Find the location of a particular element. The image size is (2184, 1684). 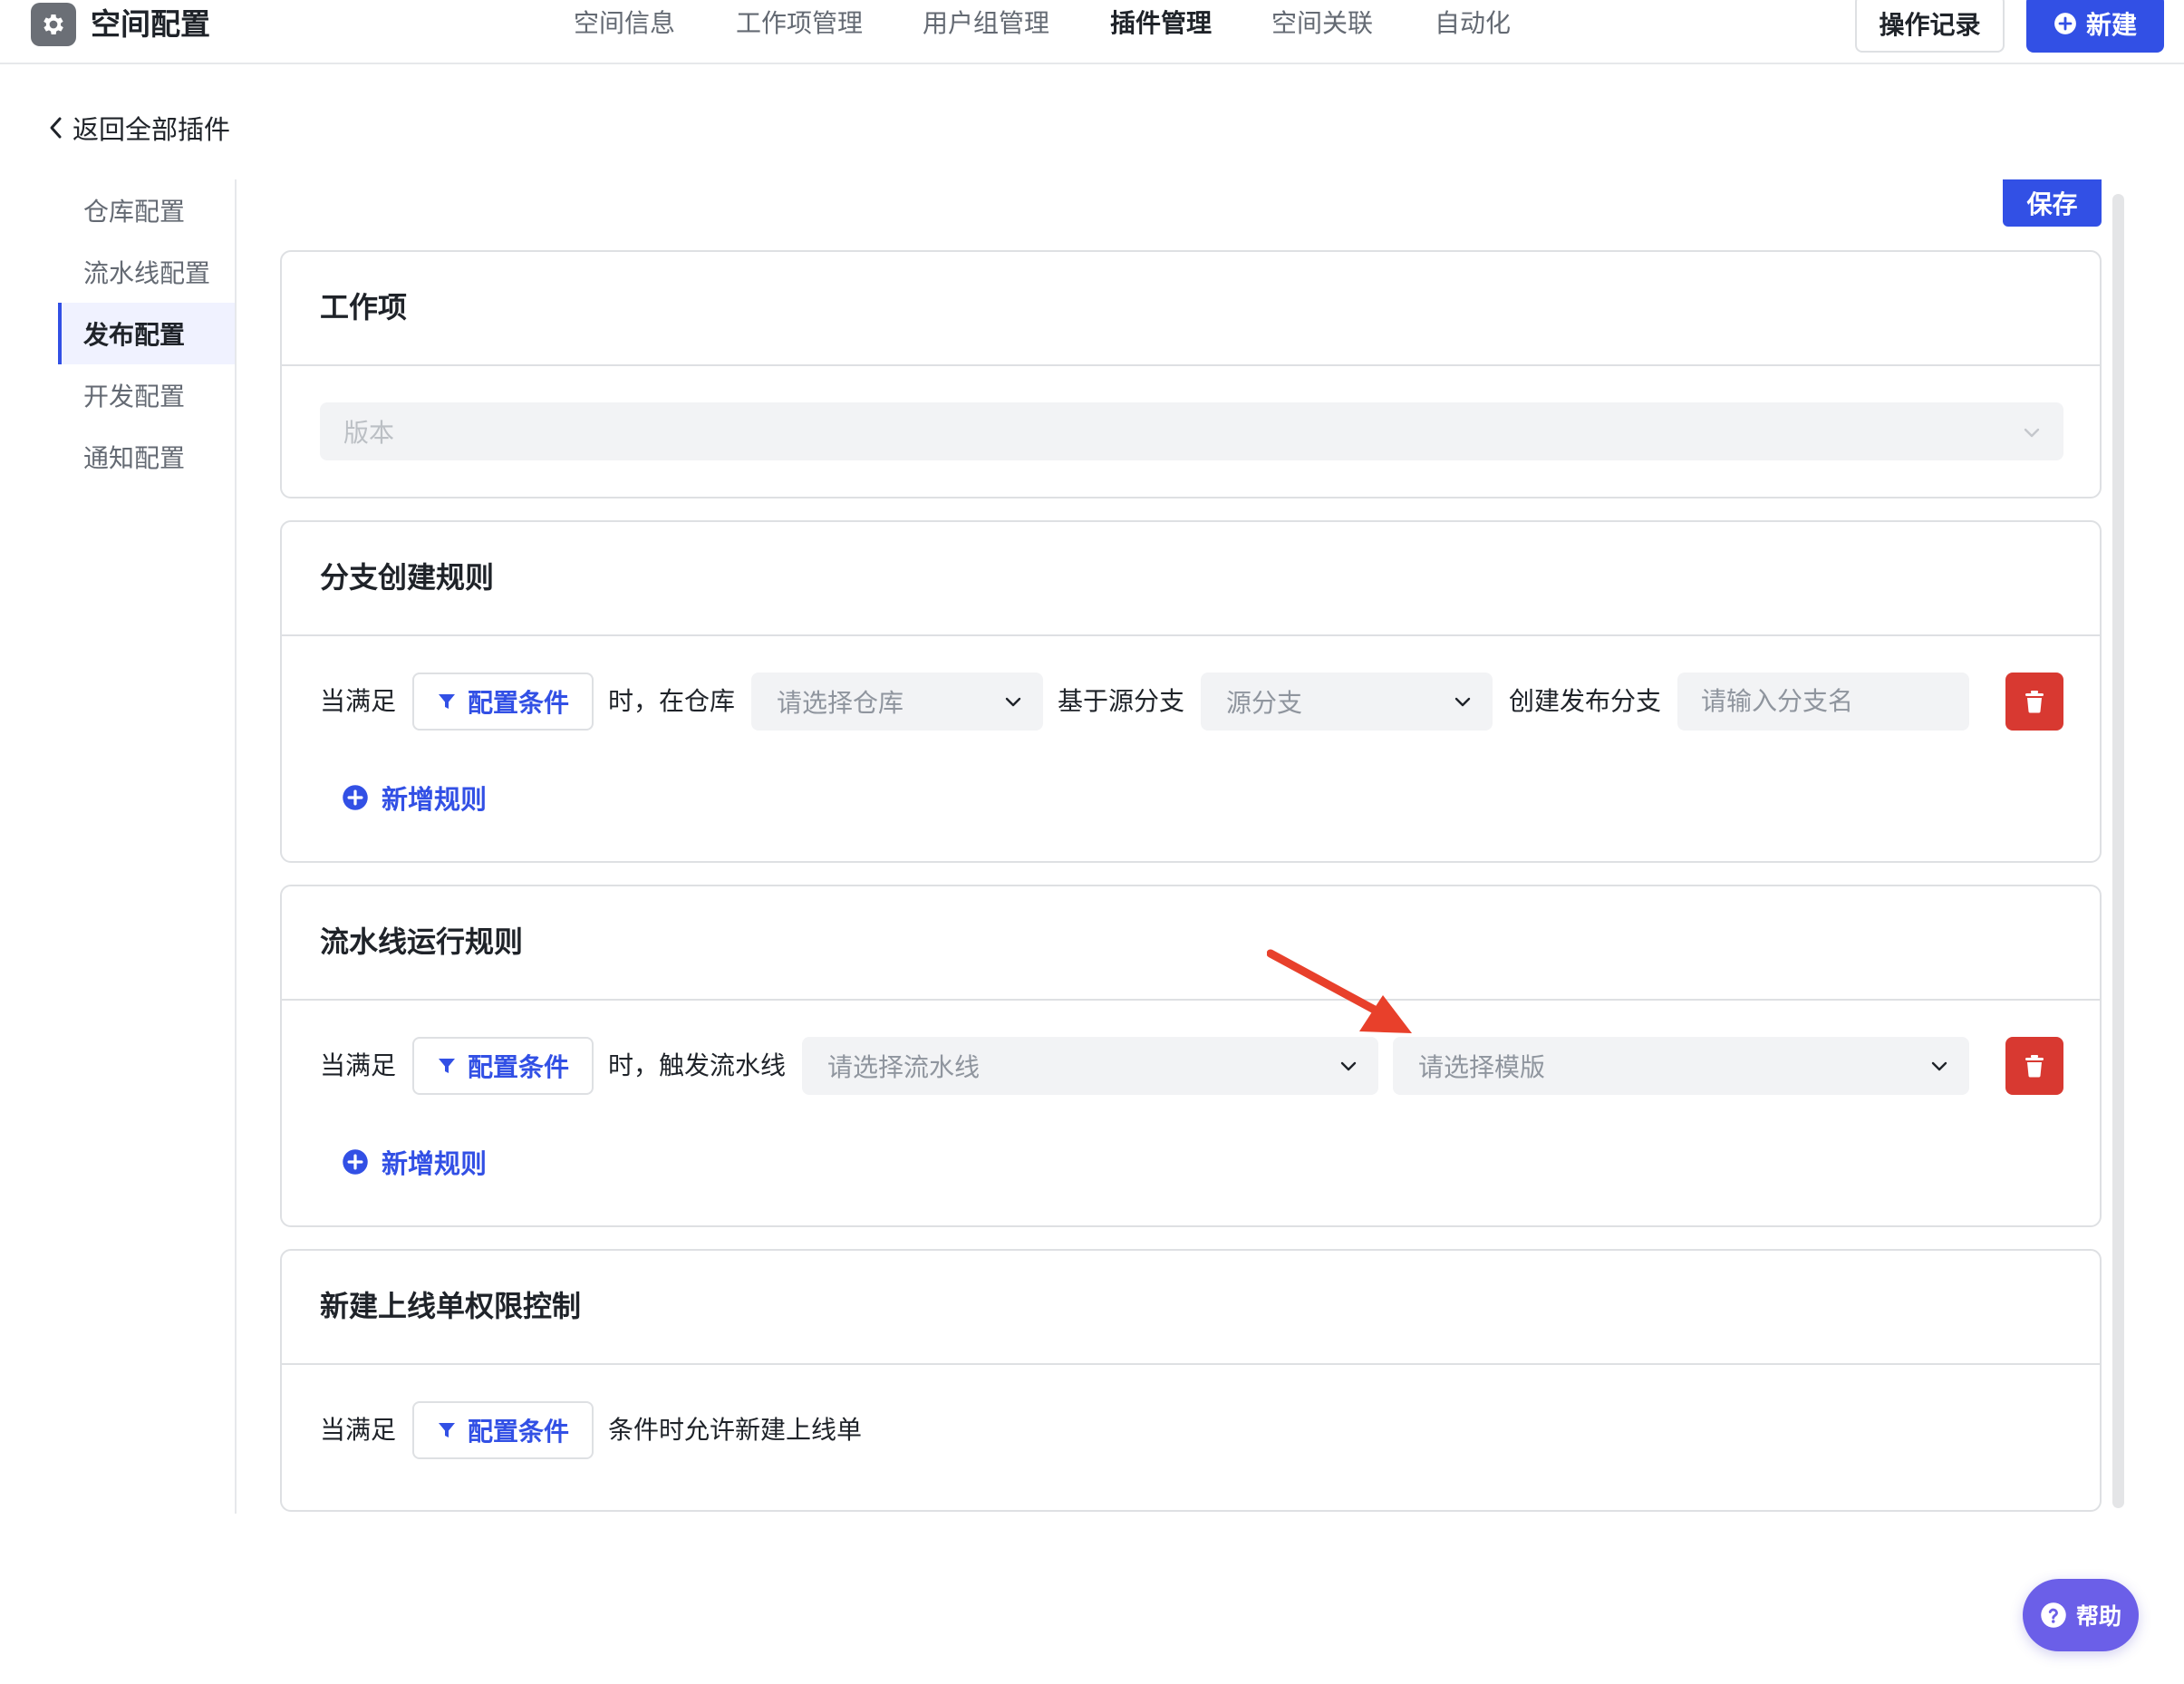

allow-new-release-label: 条件时允许新建上线单 is located at coordinates (736, 1430).